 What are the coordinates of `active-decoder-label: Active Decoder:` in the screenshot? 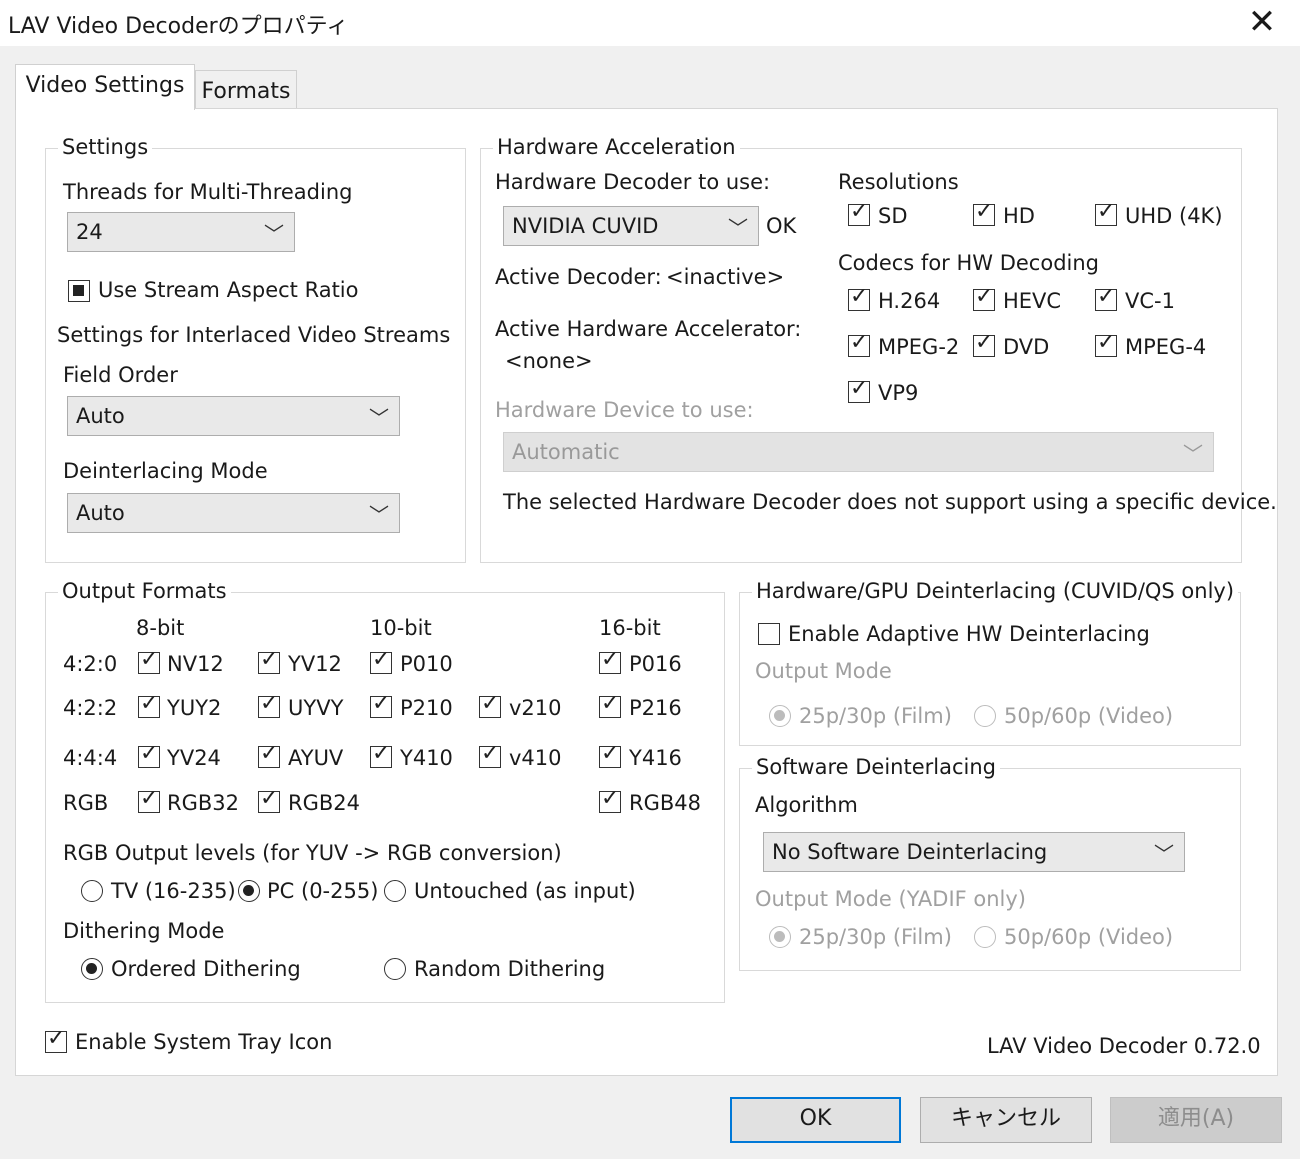 It's located at (578, 277).